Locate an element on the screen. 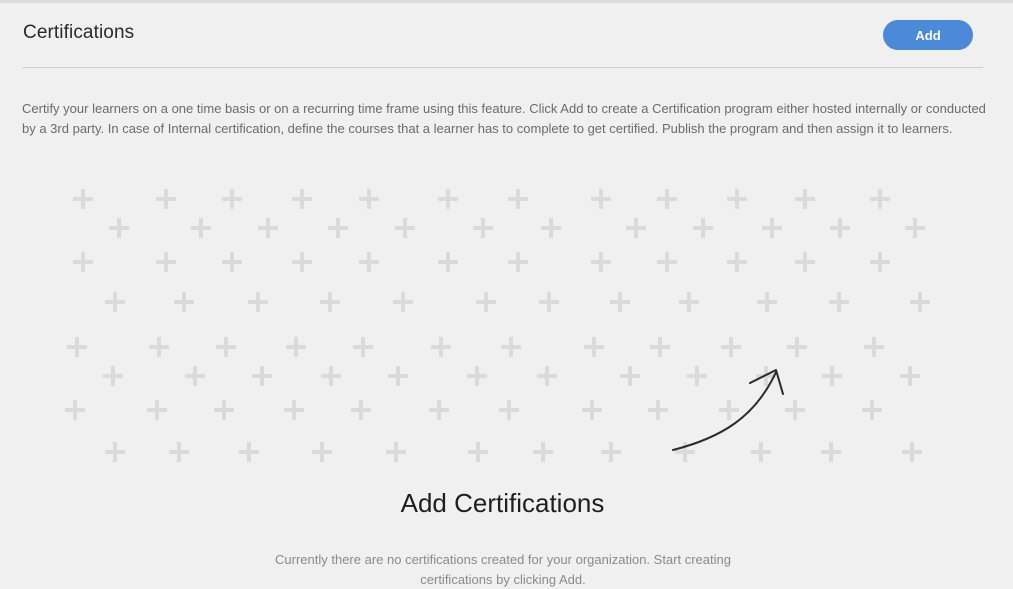  add-button: Add is located at coordinates (928, 35).